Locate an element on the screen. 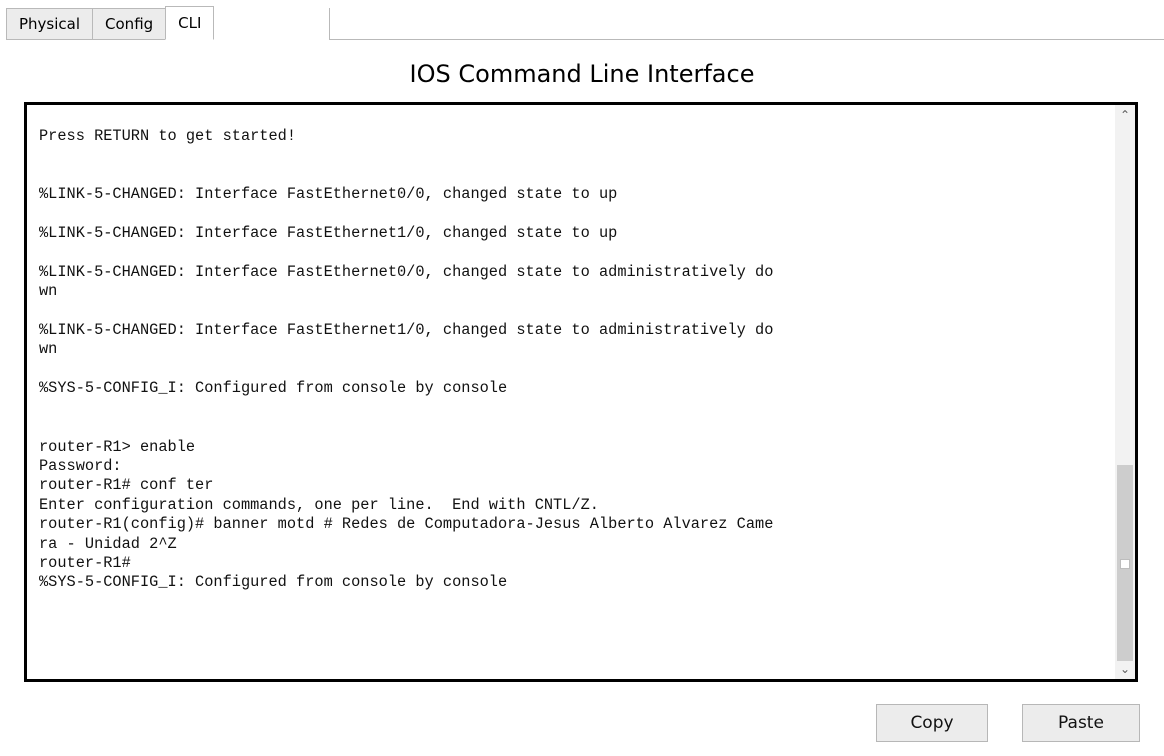  page-title: IOS Command Line Interface is located at coordinates (582, 74).